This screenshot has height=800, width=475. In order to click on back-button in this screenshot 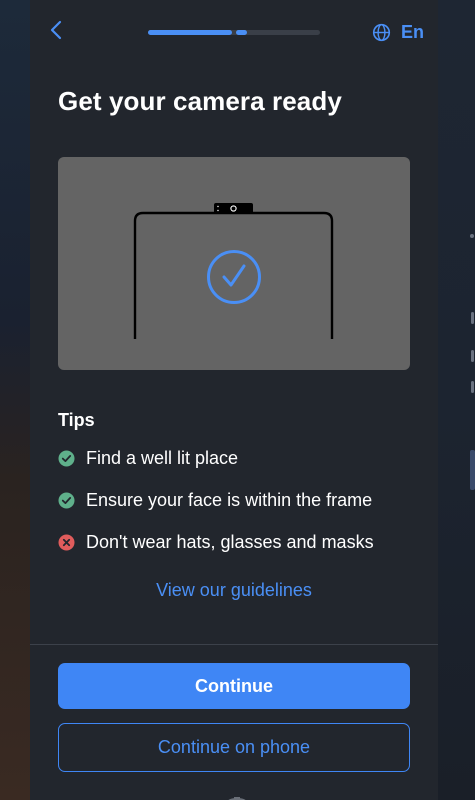, I will do `click(56, 32)`.